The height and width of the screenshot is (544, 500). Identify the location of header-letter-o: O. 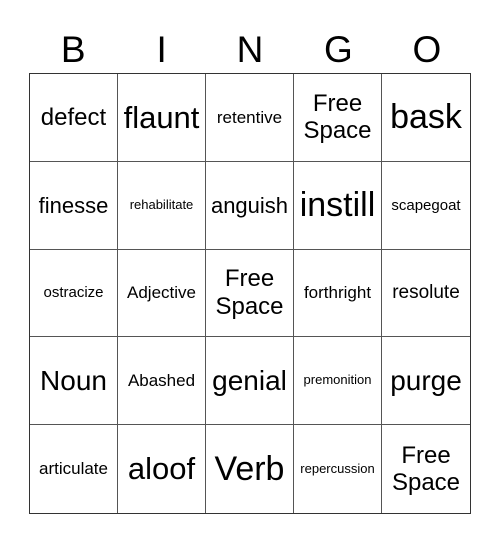
(427, 49).